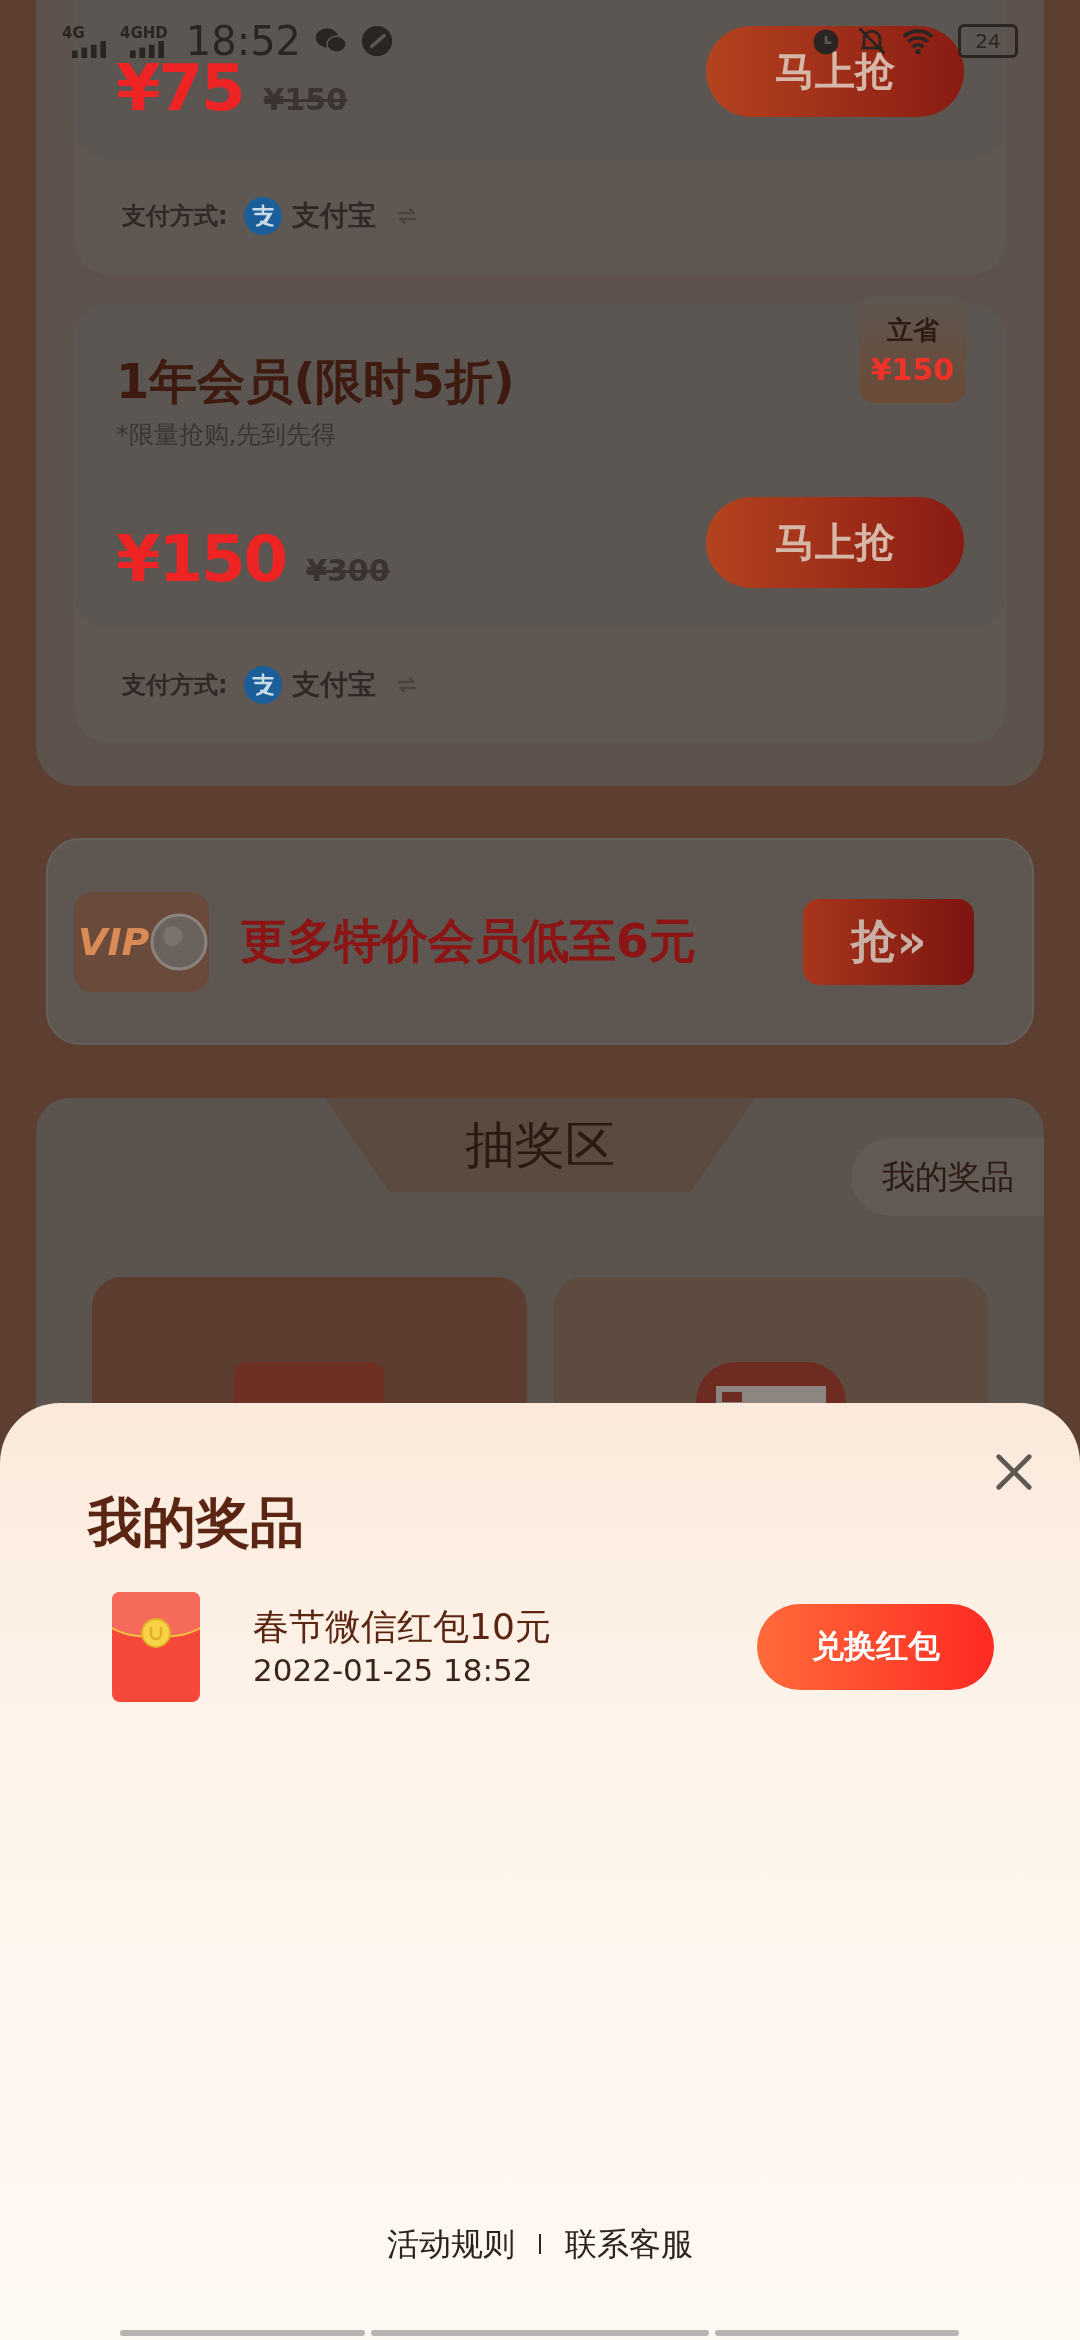 The height and width of the screenshot is (2340, 1080). I want to click on vip-logo-text: VIP, so click(113, 941).